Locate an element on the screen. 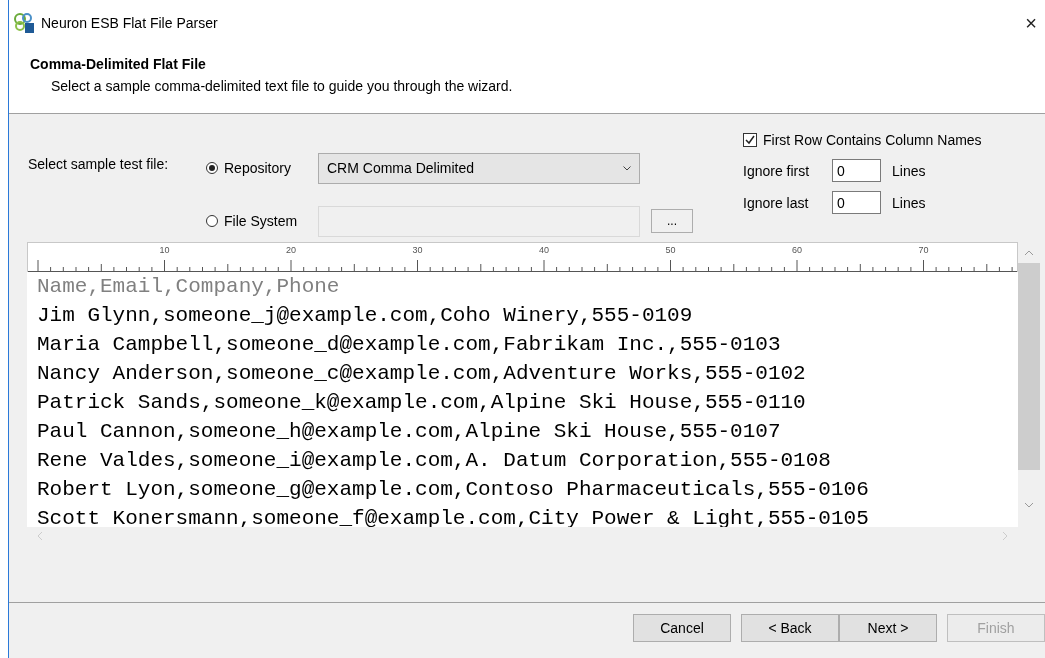 This screenshot has width=1045, height=658. data-line: Maria Campbell,someone_d@example.com,Fabrikam Inc.,555-0103 is located at coordinates (409, 345).